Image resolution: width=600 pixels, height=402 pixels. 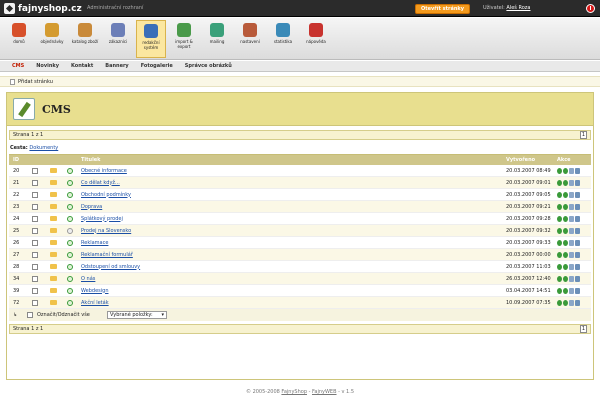 I want to click on footer-link-fajnyweb: FajnyWEB, so click(x=324, y=392).